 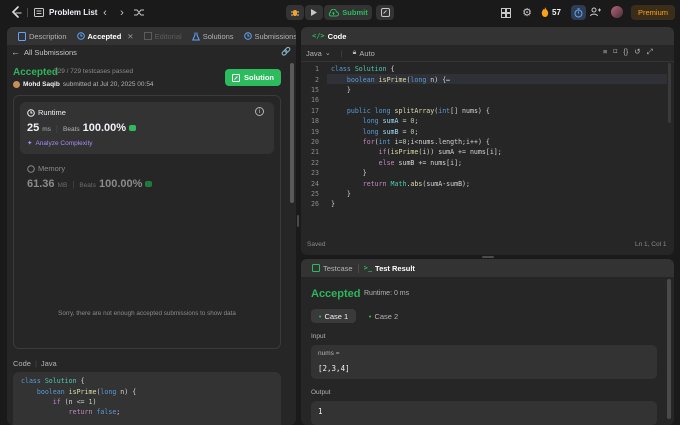 I want to click on tab-code: </> Code, so click(x=329, y=36).